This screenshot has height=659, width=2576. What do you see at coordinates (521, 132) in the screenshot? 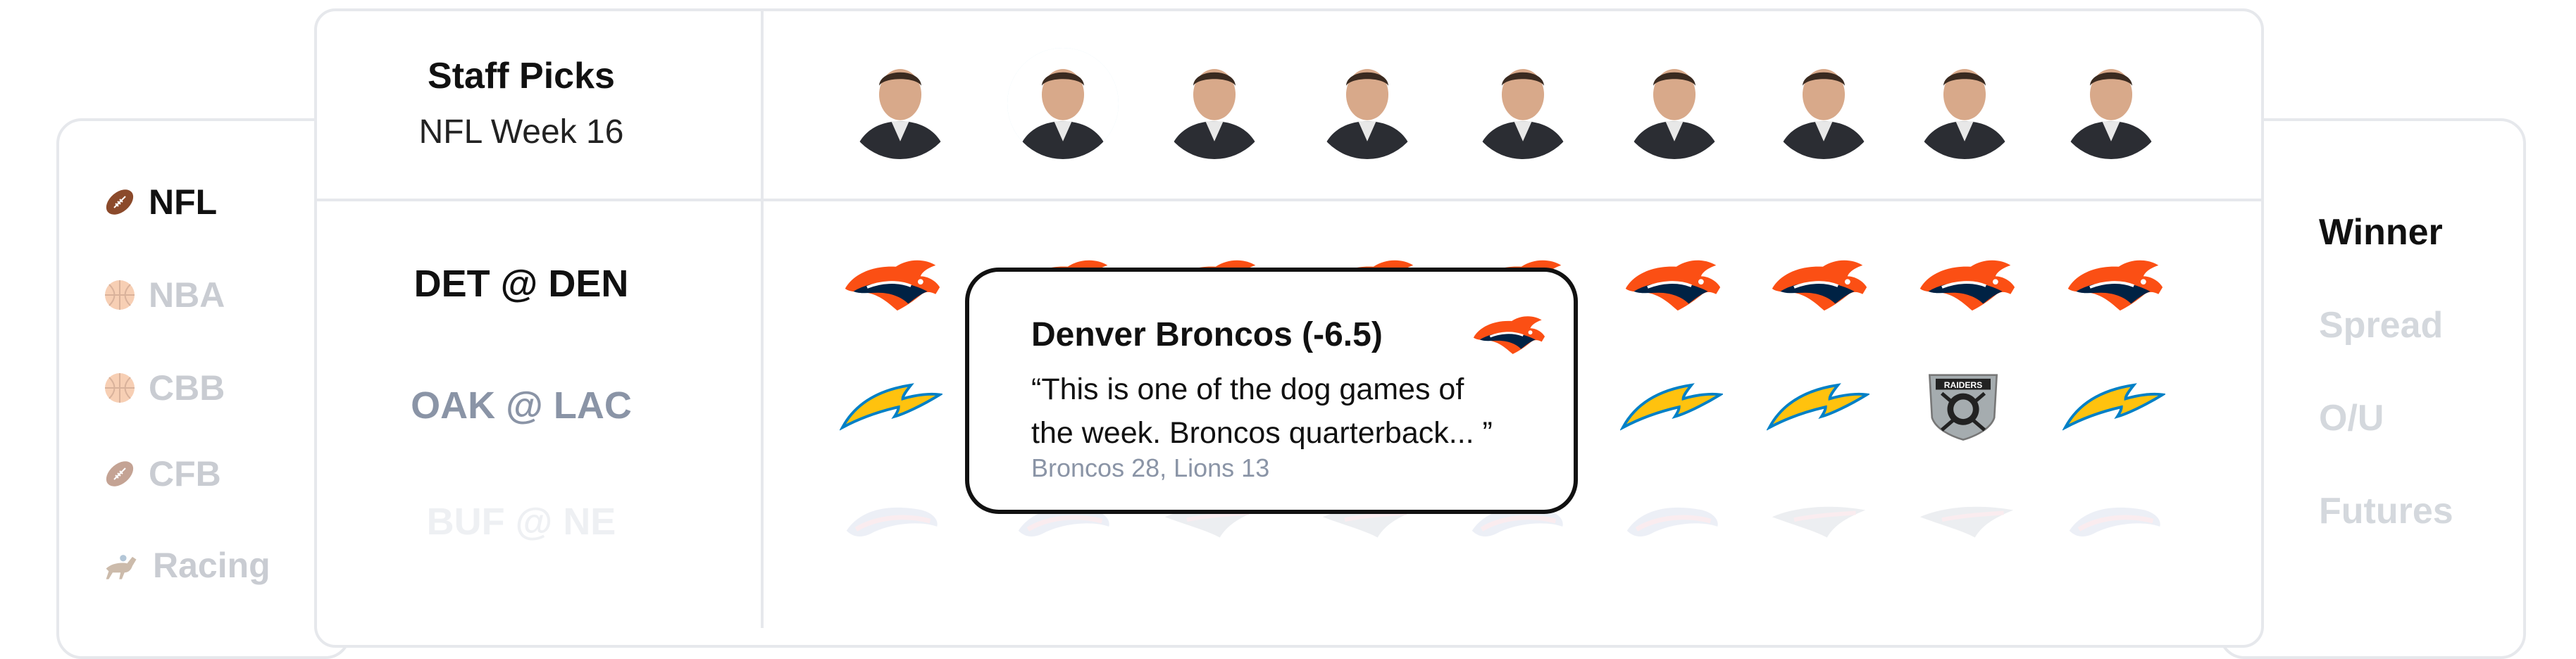
I see `page-subtitle: NFL Week 16` at bounding box center [521, 132].